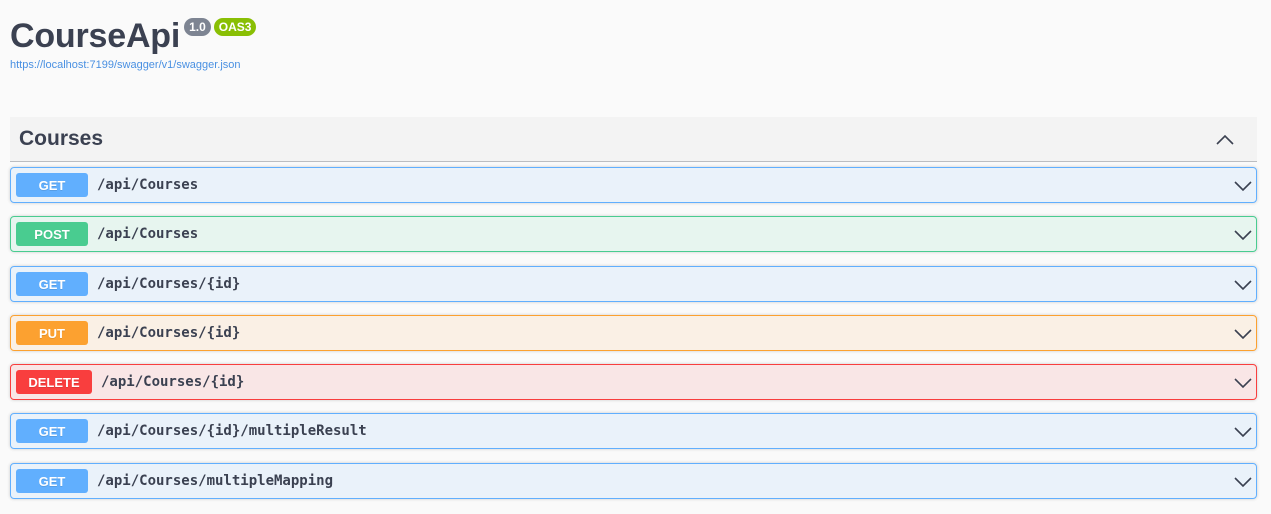  I want to click on title-row: CourseApi 1.0 OAS3, so click(133, 36).